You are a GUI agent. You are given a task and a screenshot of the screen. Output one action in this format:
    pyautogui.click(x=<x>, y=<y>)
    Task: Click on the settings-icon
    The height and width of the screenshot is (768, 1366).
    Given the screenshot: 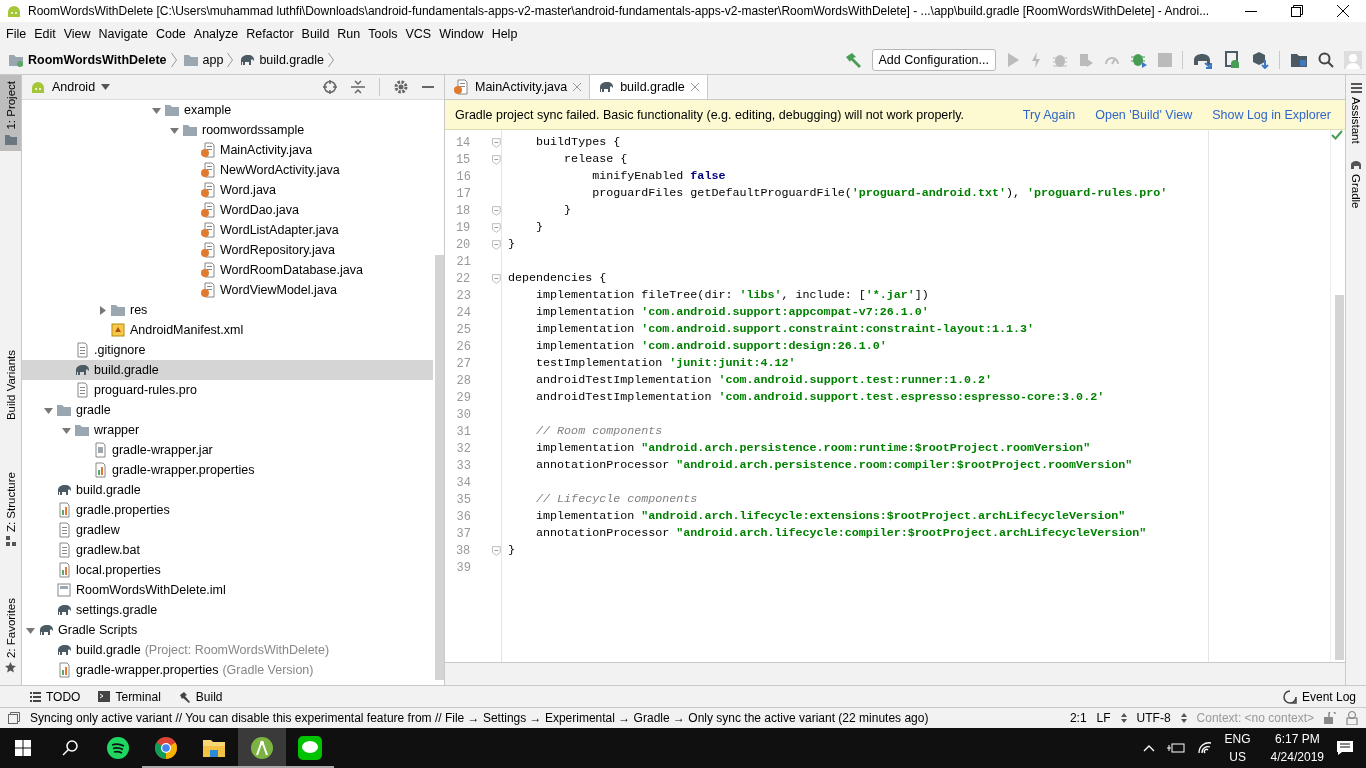 What is the action you would take?
    pyautogui.click(x=401, y=87)
    